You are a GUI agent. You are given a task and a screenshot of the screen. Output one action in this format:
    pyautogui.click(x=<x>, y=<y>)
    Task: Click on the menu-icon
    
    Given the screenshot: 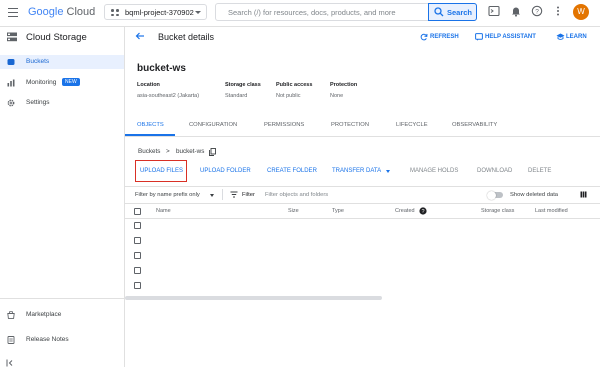 What is the action you would take?
    pyautogui.click(x=13, y=12)
    